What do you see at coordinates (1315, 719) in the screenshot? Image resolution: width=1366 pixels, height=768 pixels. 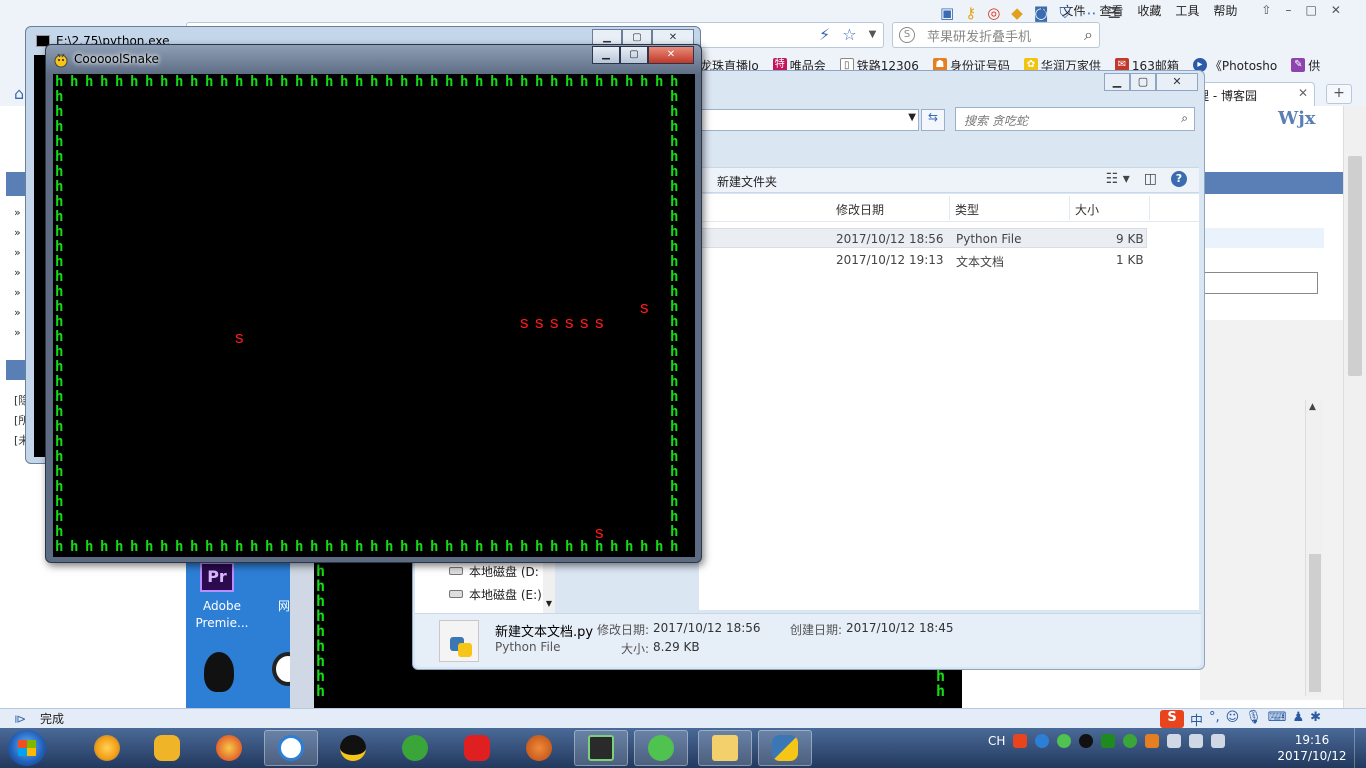 I see `tools-icon: ✱` at bounding box center [1315, 719].